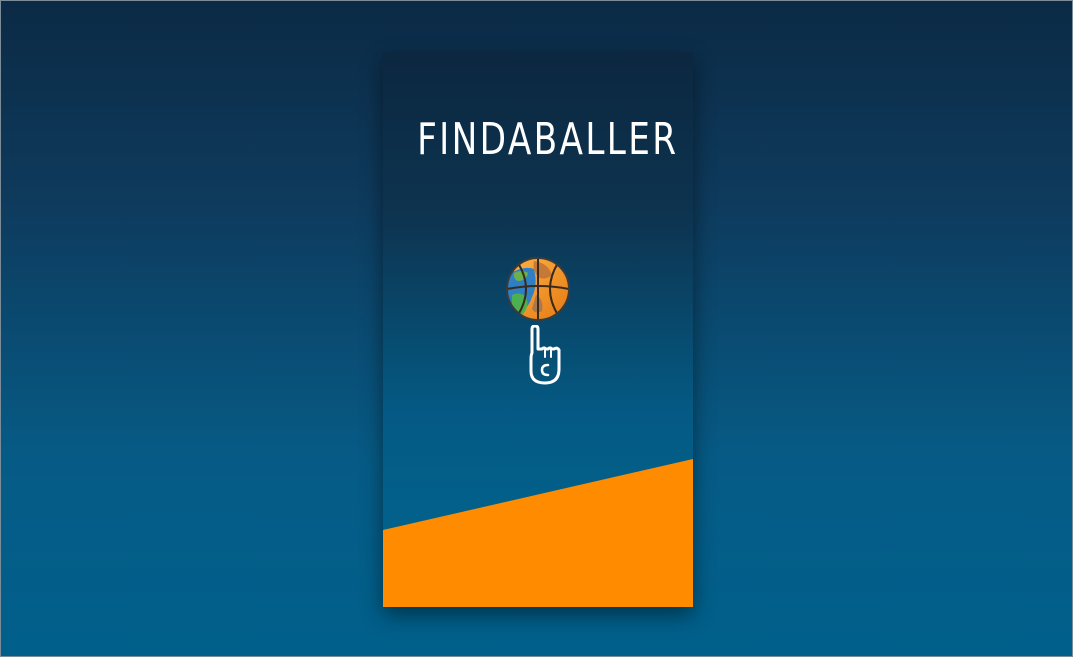  Describe the element at coordinates (545, 355) in the screenshot. I see `pointing-finger-icon` at that location.